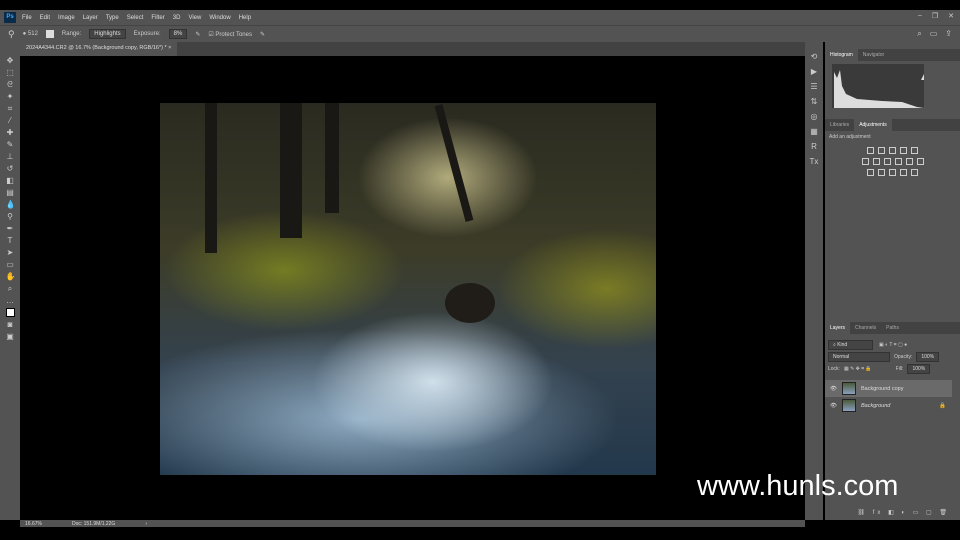 This screenshot has width=960, height=540. Describe the element at coordinates (10, 120) in the screenshot. I see `eyedropper-icon: ⁄` at that location.